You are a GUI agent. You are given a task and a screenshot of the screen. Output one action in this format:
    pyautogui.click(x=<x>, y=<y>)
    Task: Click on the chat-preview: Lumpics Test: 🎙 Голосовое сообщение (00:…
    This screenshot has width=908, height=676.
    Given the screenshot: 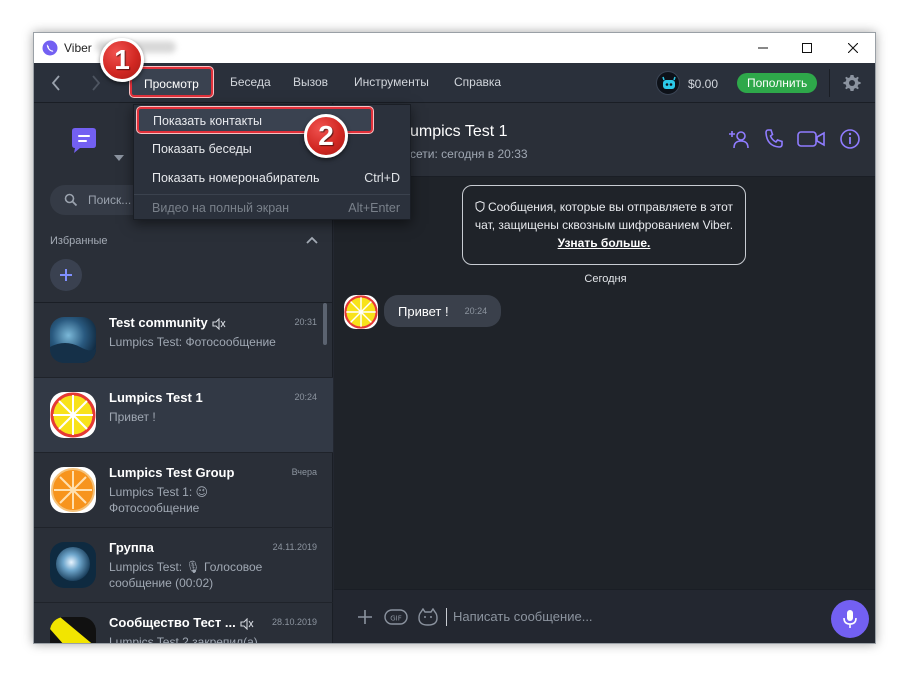 What is the action you would take?
    pyautogui.click(x=186, y=575)
    